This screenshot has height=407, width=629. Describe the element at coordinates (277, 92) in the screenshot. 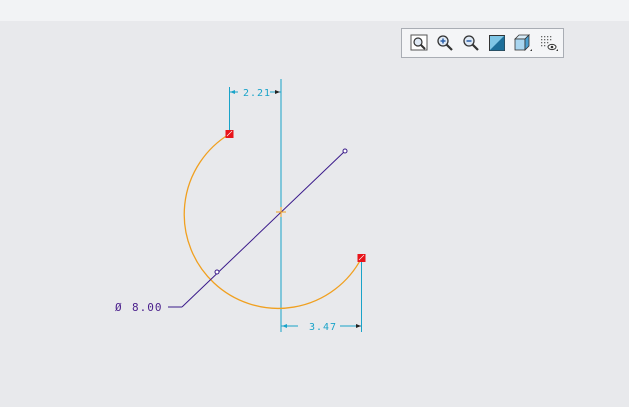

I see `dim-top-arrow-right` at that location.